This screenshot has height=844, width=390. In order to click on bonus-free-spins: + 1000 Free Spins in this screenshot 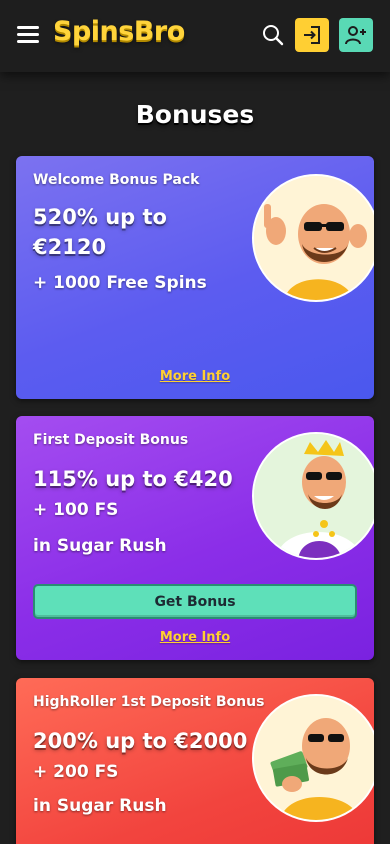, I will do `click(120, 283)`.